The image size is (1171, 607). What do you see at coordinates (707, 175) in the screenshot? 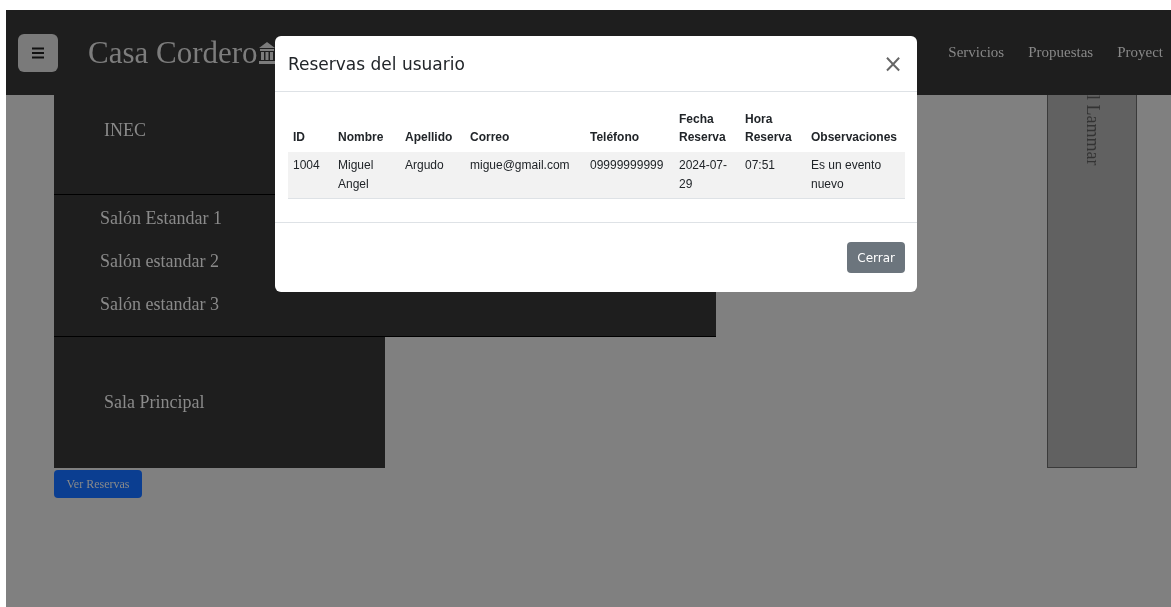
I see `table-cell: 2024-07-29` at bounding box center [707, 175].